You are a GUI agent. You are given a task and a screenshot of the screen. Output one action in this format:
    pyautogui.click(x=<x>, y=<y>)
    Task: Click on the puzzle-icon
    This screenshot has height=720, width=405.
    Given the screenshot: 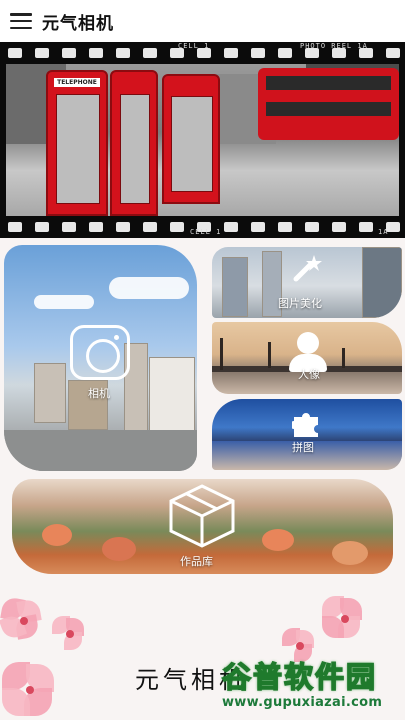 What is the action you would take?
    pyautogui.click(x=305, y=425)
    